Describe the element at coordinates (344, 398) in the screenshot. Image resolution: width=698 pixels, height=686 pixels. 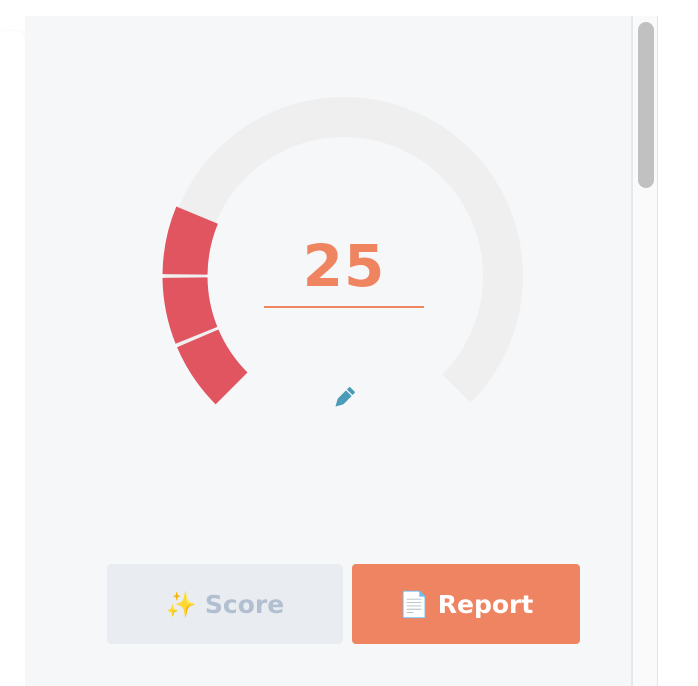
I see `pencil-icon` at that location.